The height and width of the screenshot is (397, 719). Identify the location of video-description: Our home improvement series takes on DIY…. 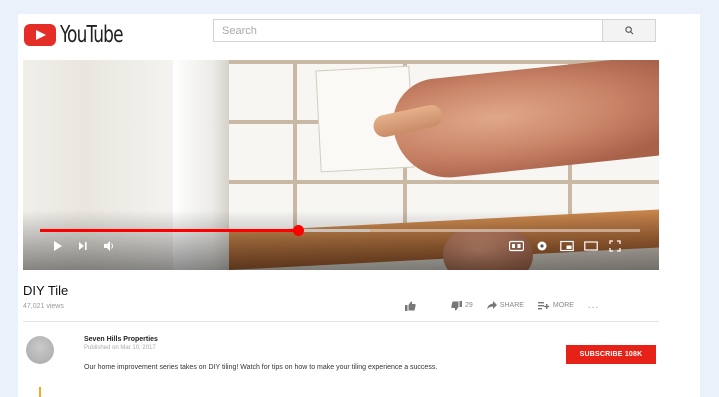
(261, 367).